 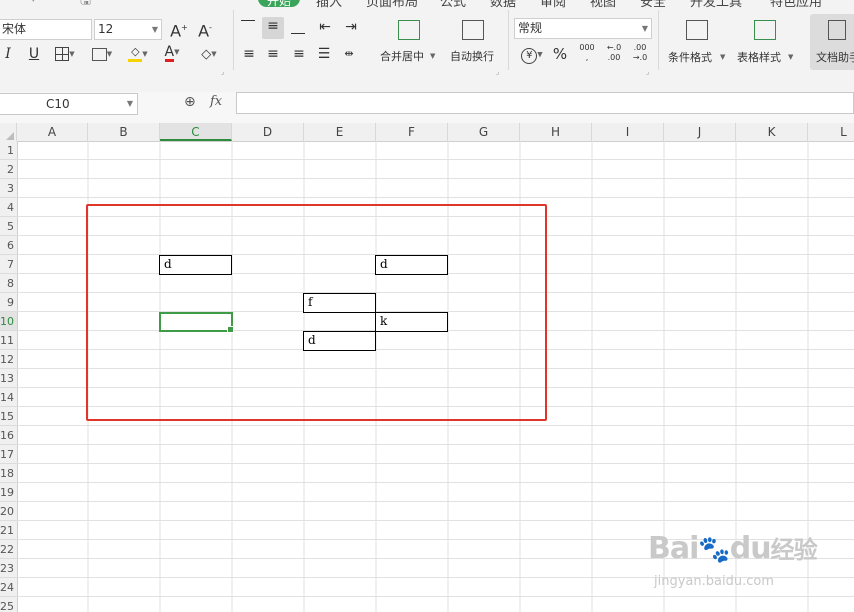 I want to click on justify-icon: ☰, so click(x=324, y=54).